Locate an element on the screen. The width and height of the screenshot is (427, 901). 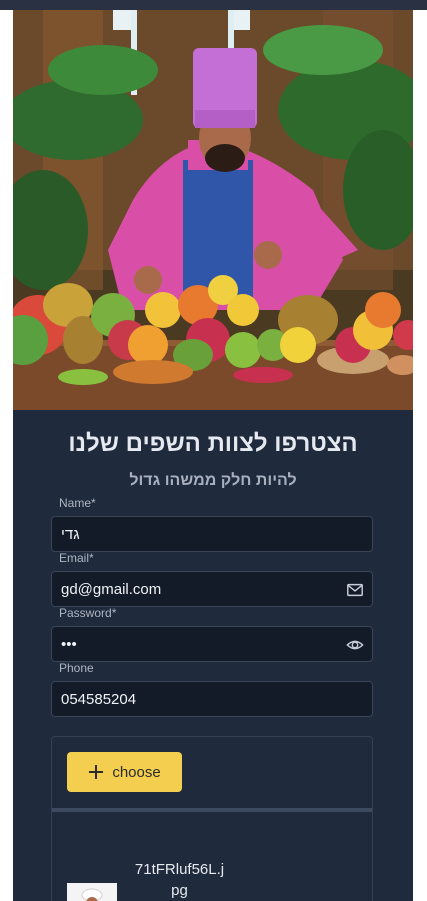
file-name: 71tFRluf56L.jpg is located at coordinates (179, 880).